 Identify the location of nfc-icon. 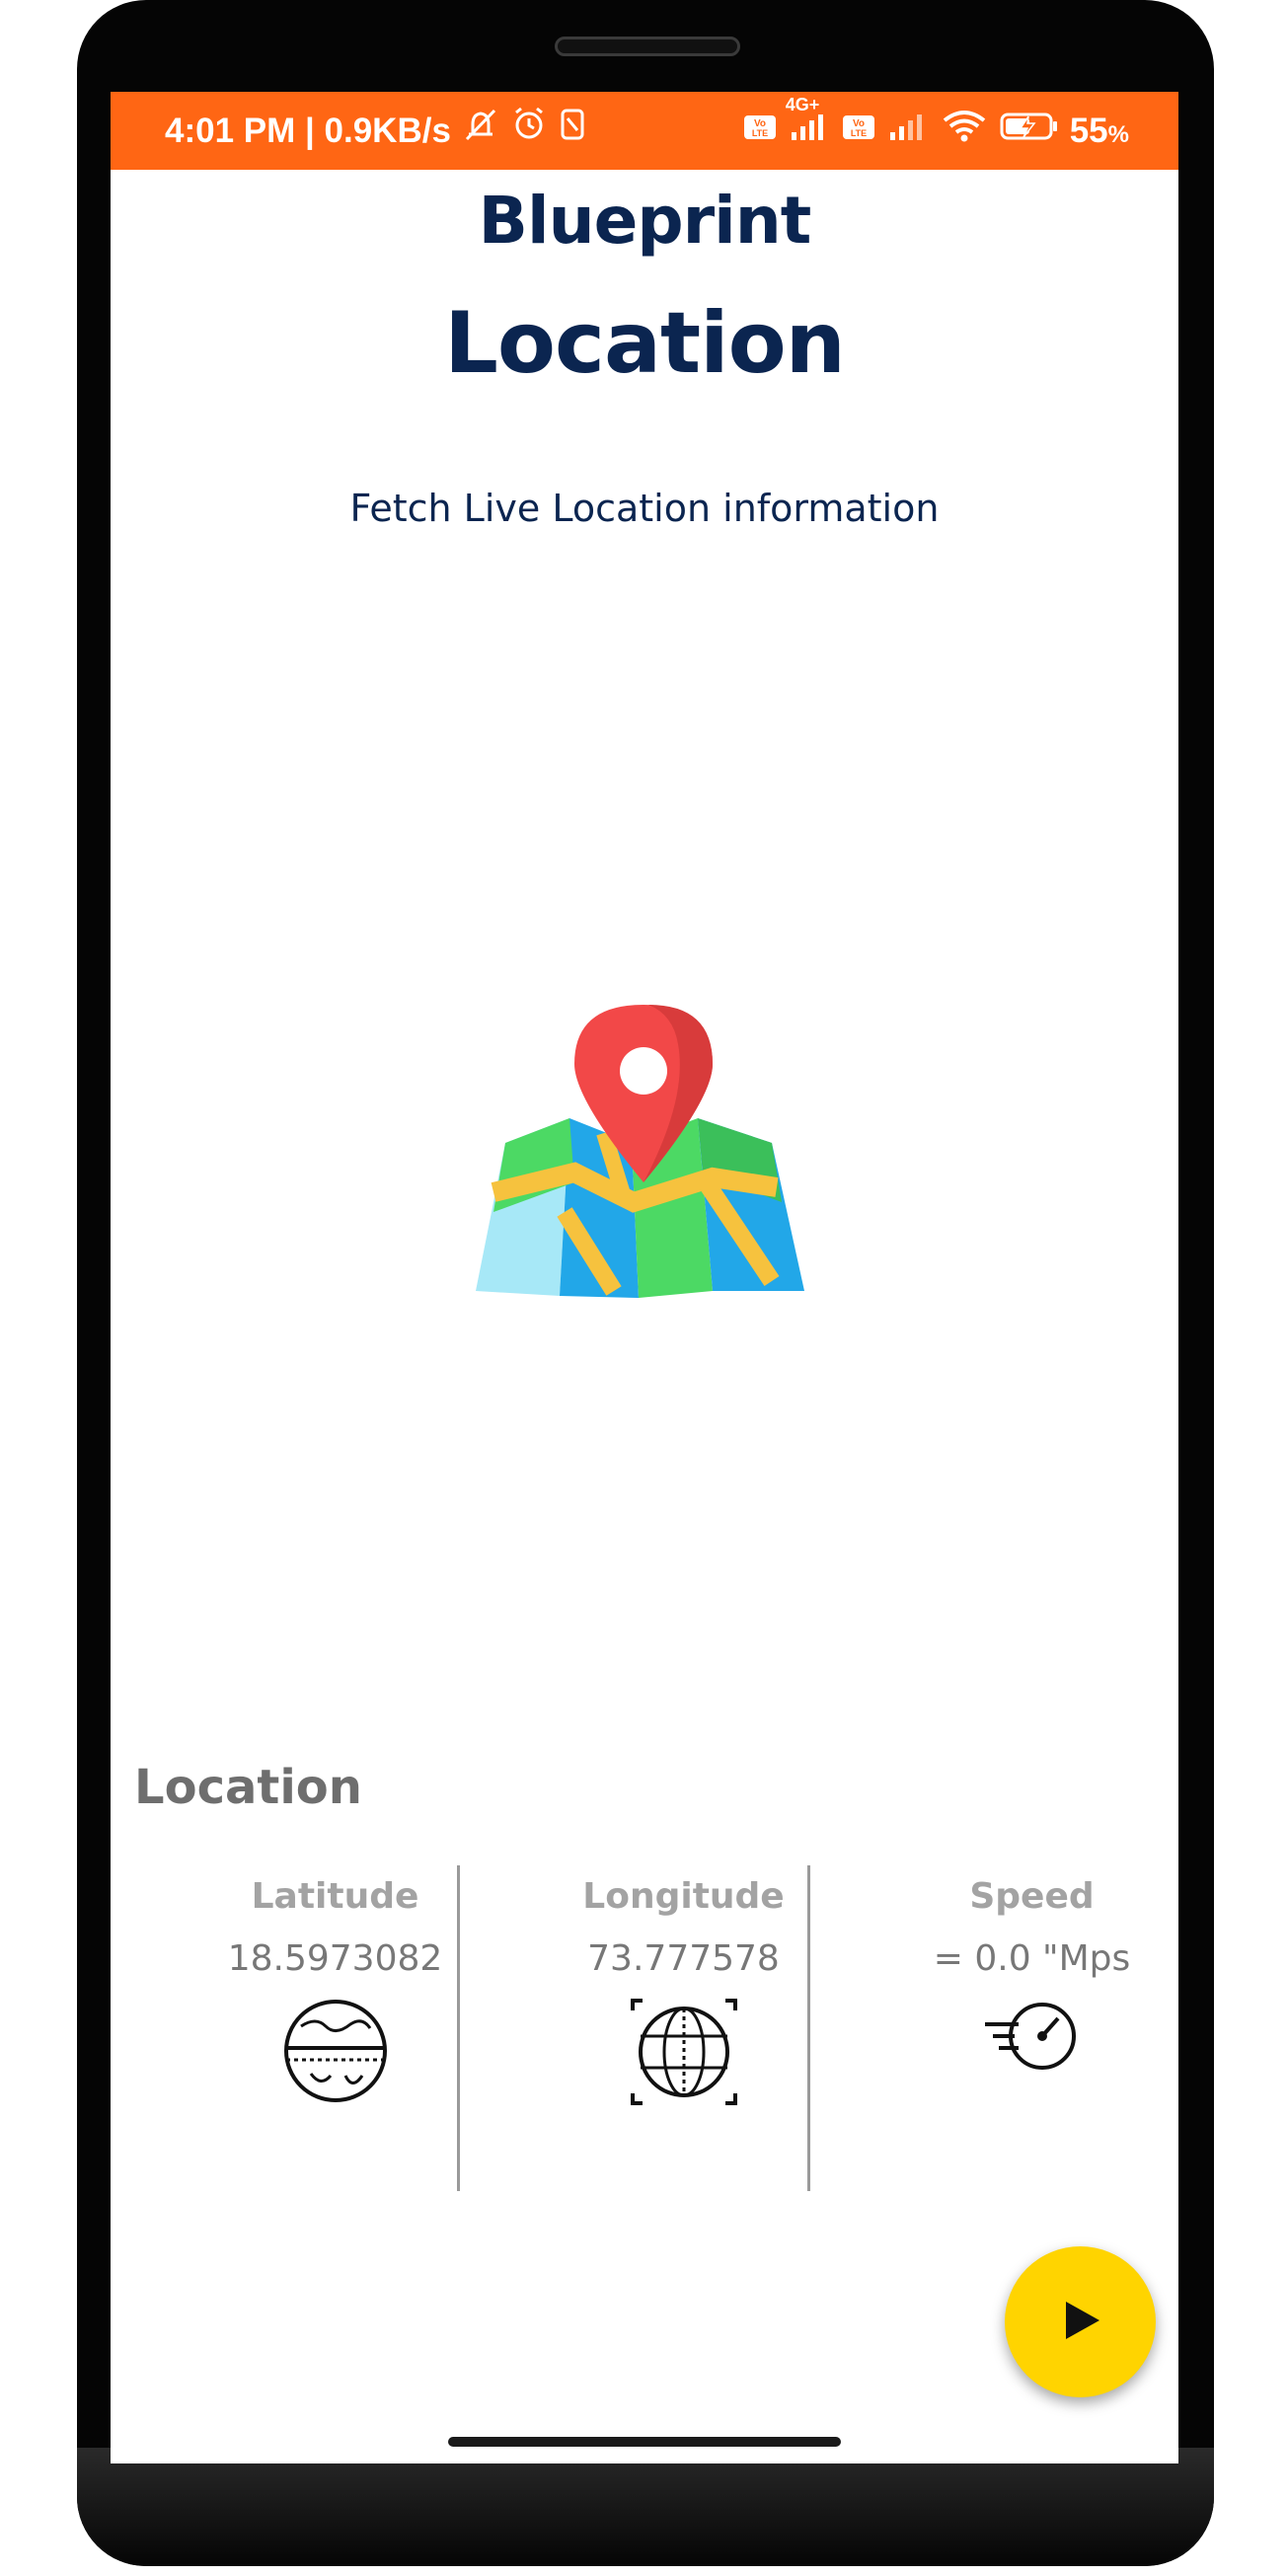
(572, 131).